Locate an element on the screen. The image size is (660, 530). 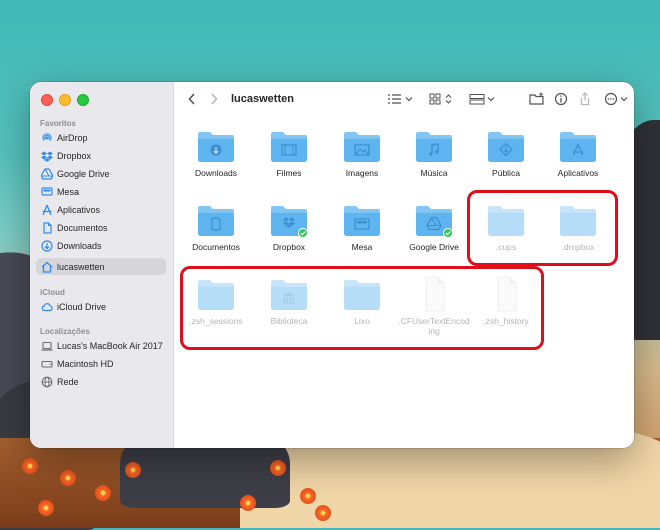
sidebar-section-icloud: iCloud is located at coordinates (52, 292).